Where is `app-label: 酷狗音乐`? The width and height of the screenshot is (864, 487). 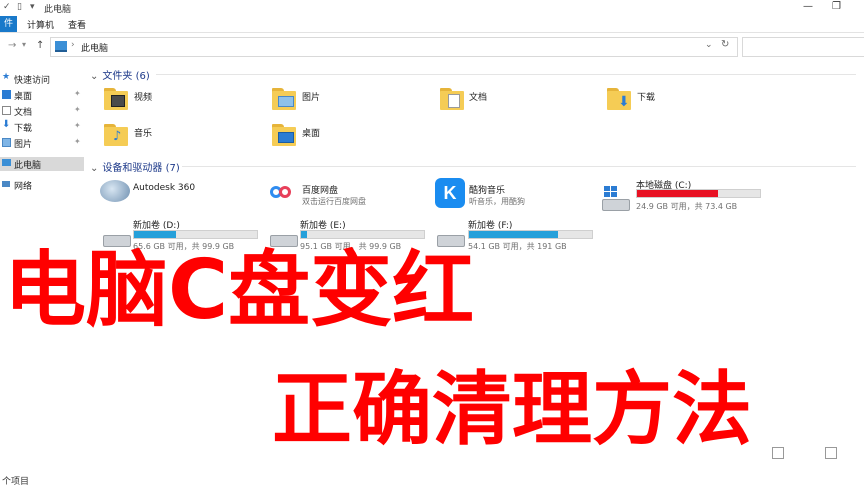
app-label: 酷狗音乐 is located at coordinates (487, 189).